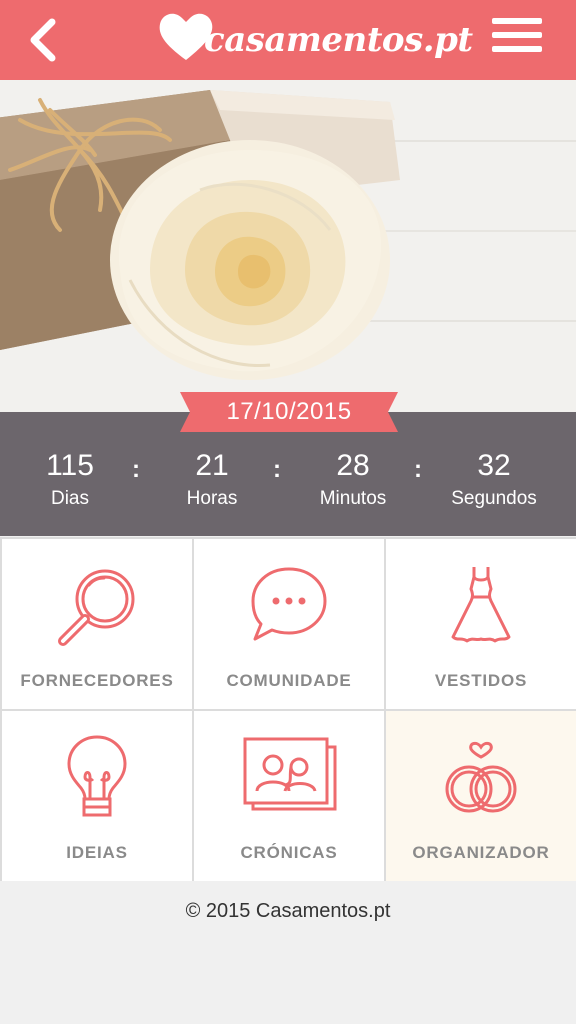  What do you see at coordinates (481, 852) in the screenshot?
I see `tile-label: ORGANIZADOR` at bounding box center [481, 852].